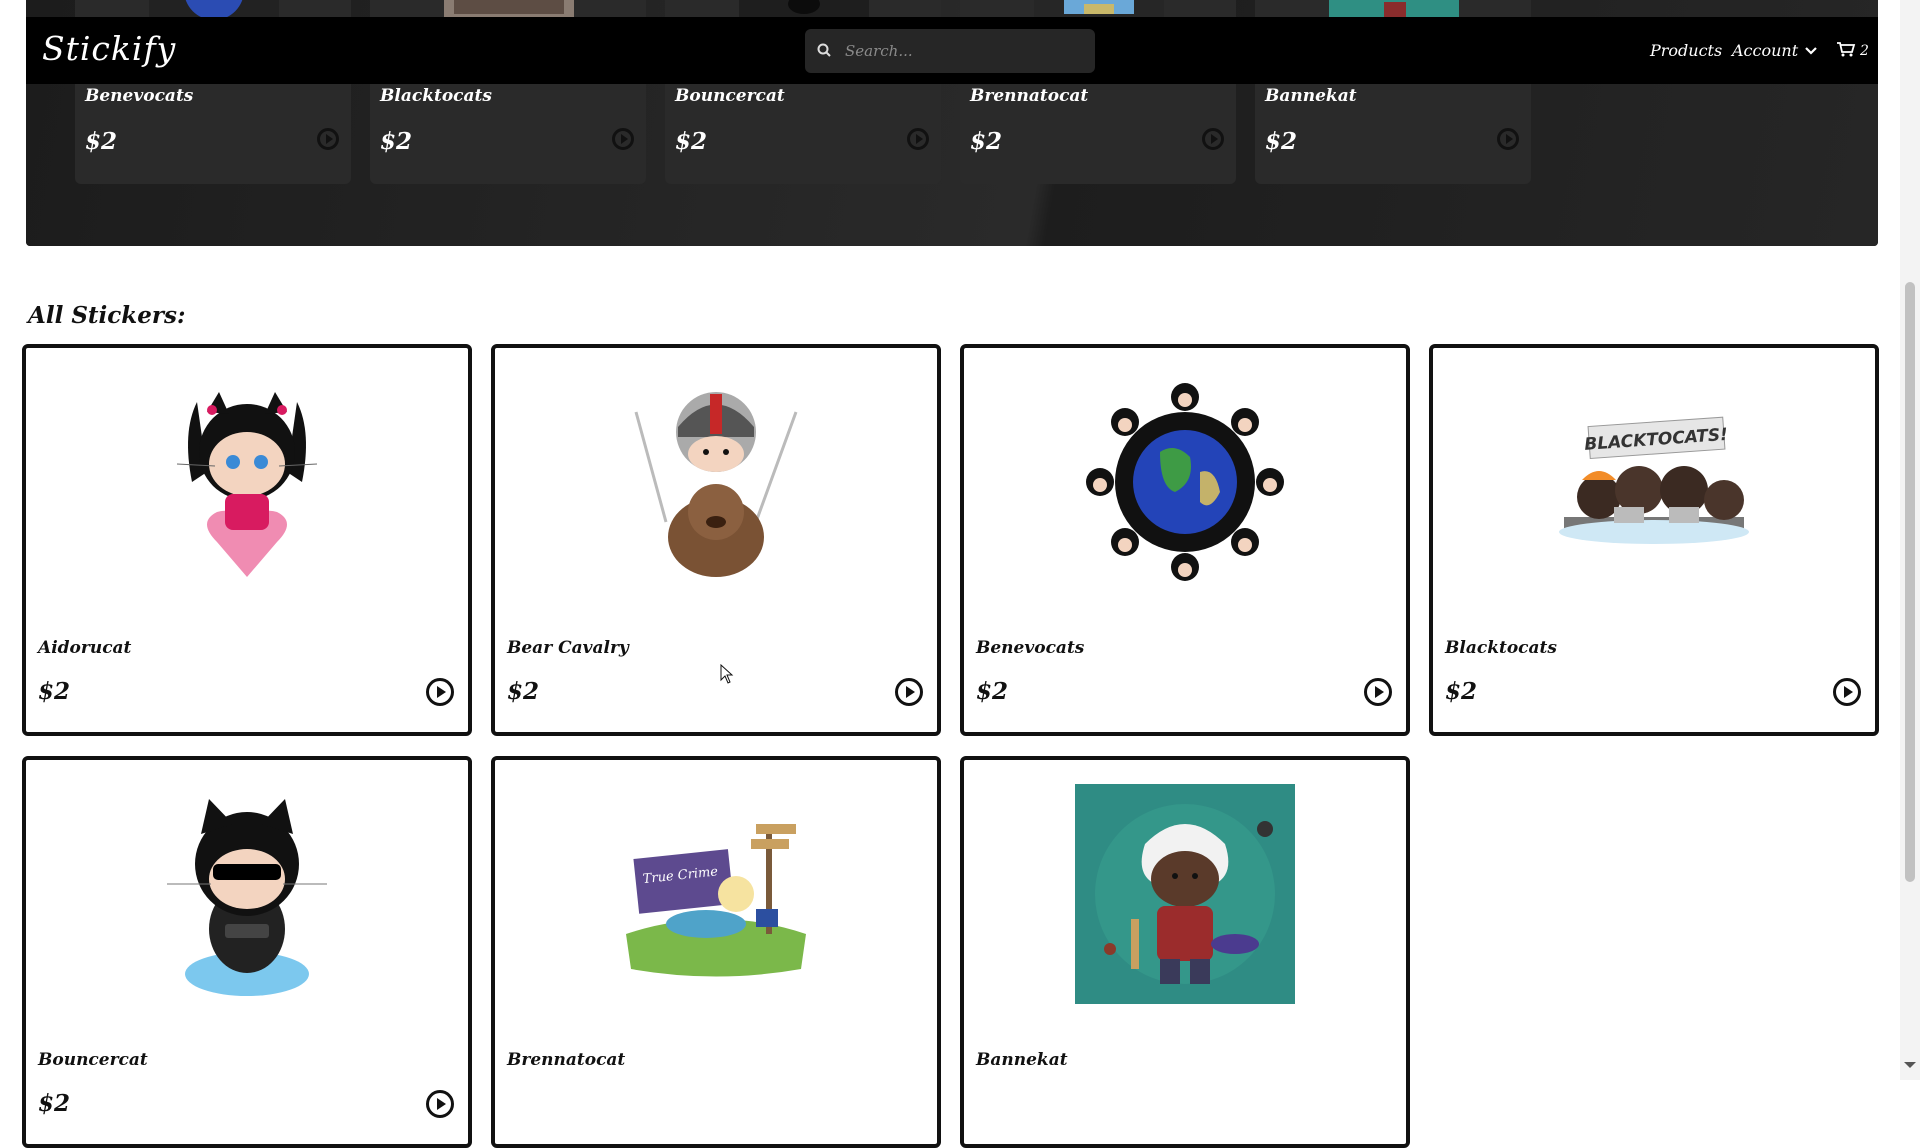 This screenshot has width=1920, height=1148. I want to click on product-name: Benevocats, so click(1030, 648).